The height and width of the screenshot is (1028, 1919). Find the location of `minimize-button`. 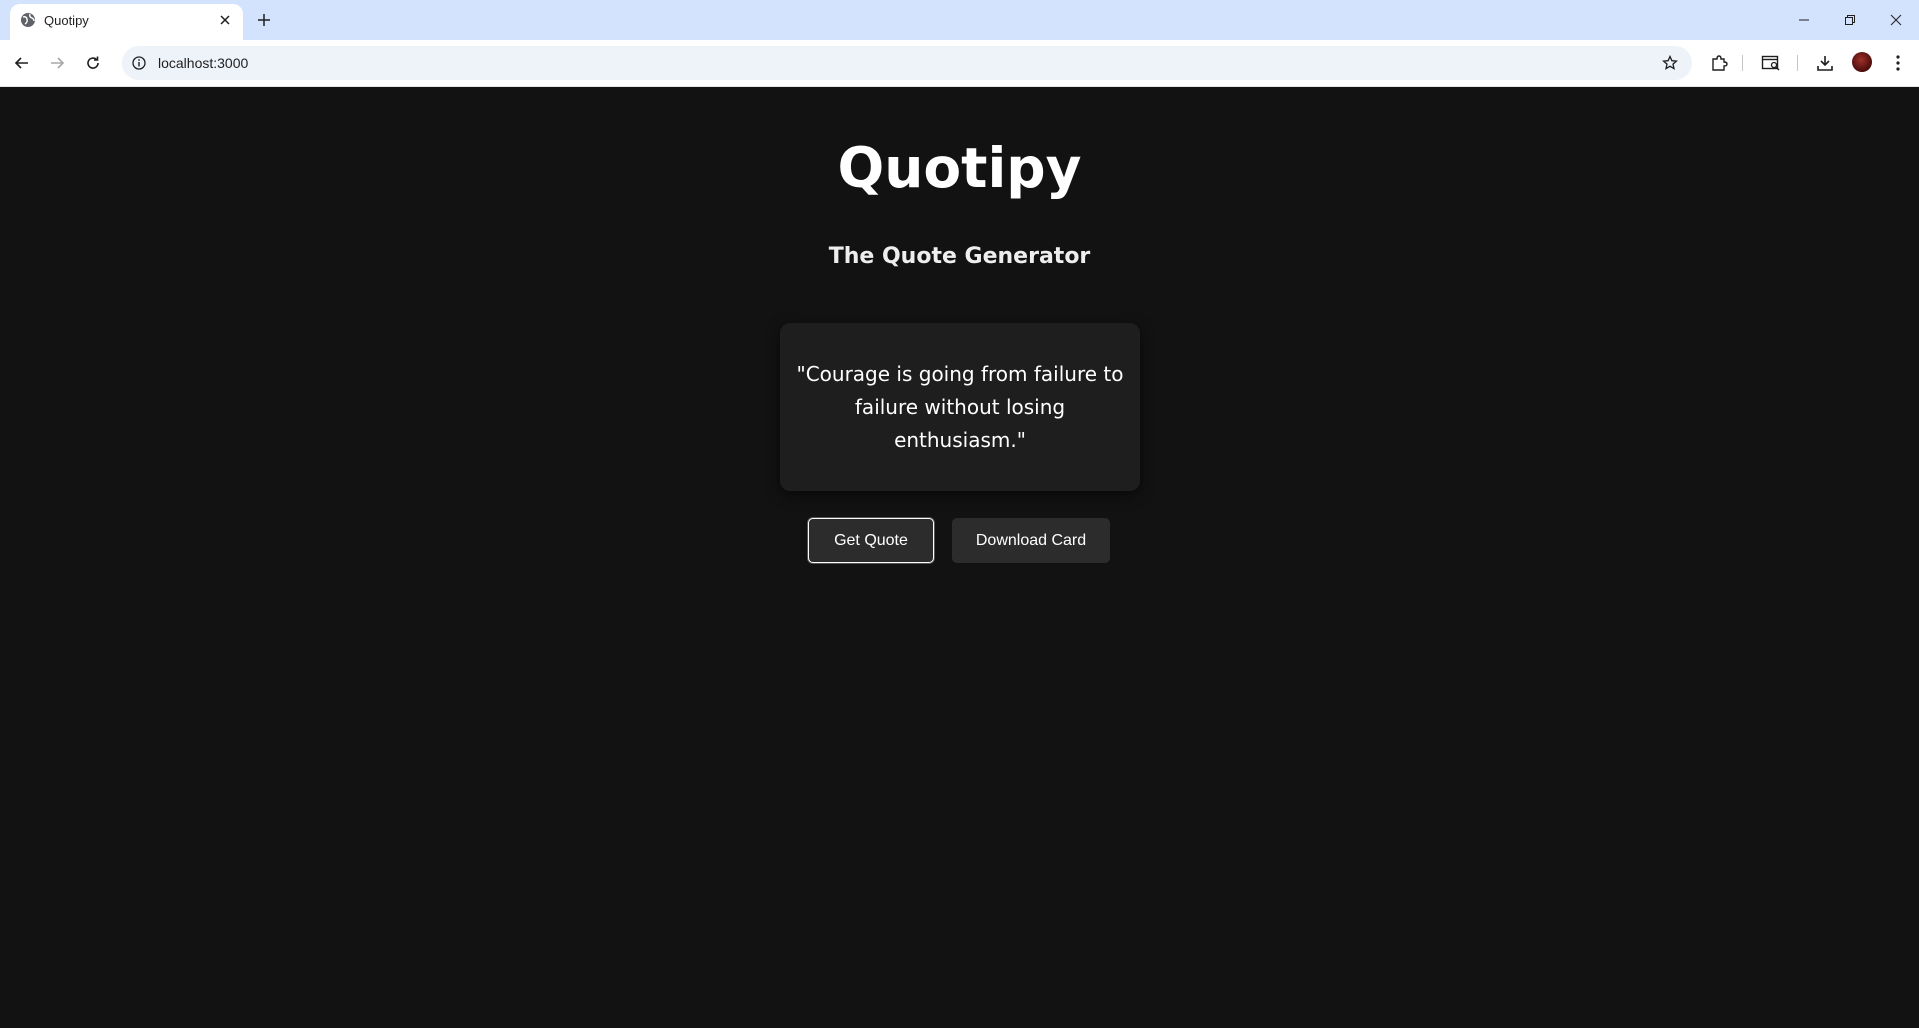

minimize-button is located at coordinates (1804, 20).